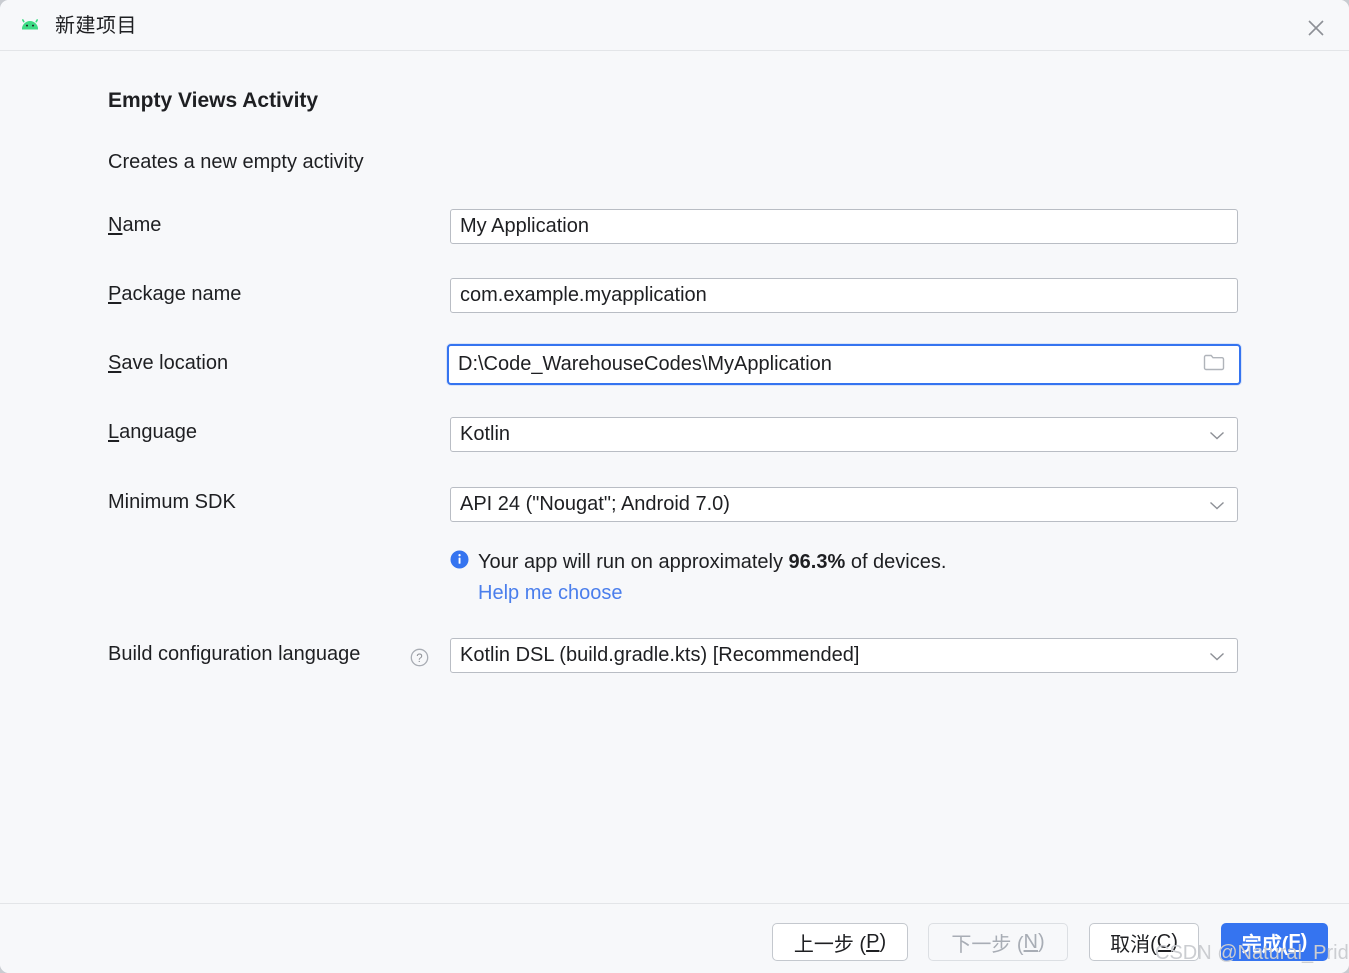 Image resolution: width=1349 pixels, height=973 pixels. I want to click on help-me-choose-link: Help me choose, so click(550, 593).